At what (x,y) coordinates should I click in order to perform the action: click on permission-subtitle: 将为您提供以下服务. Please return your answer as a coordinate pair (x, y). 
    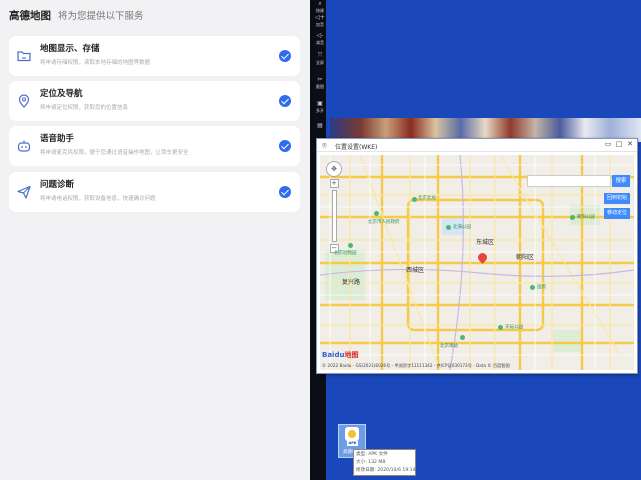
    Looking at the image, I should click on (101, 16).